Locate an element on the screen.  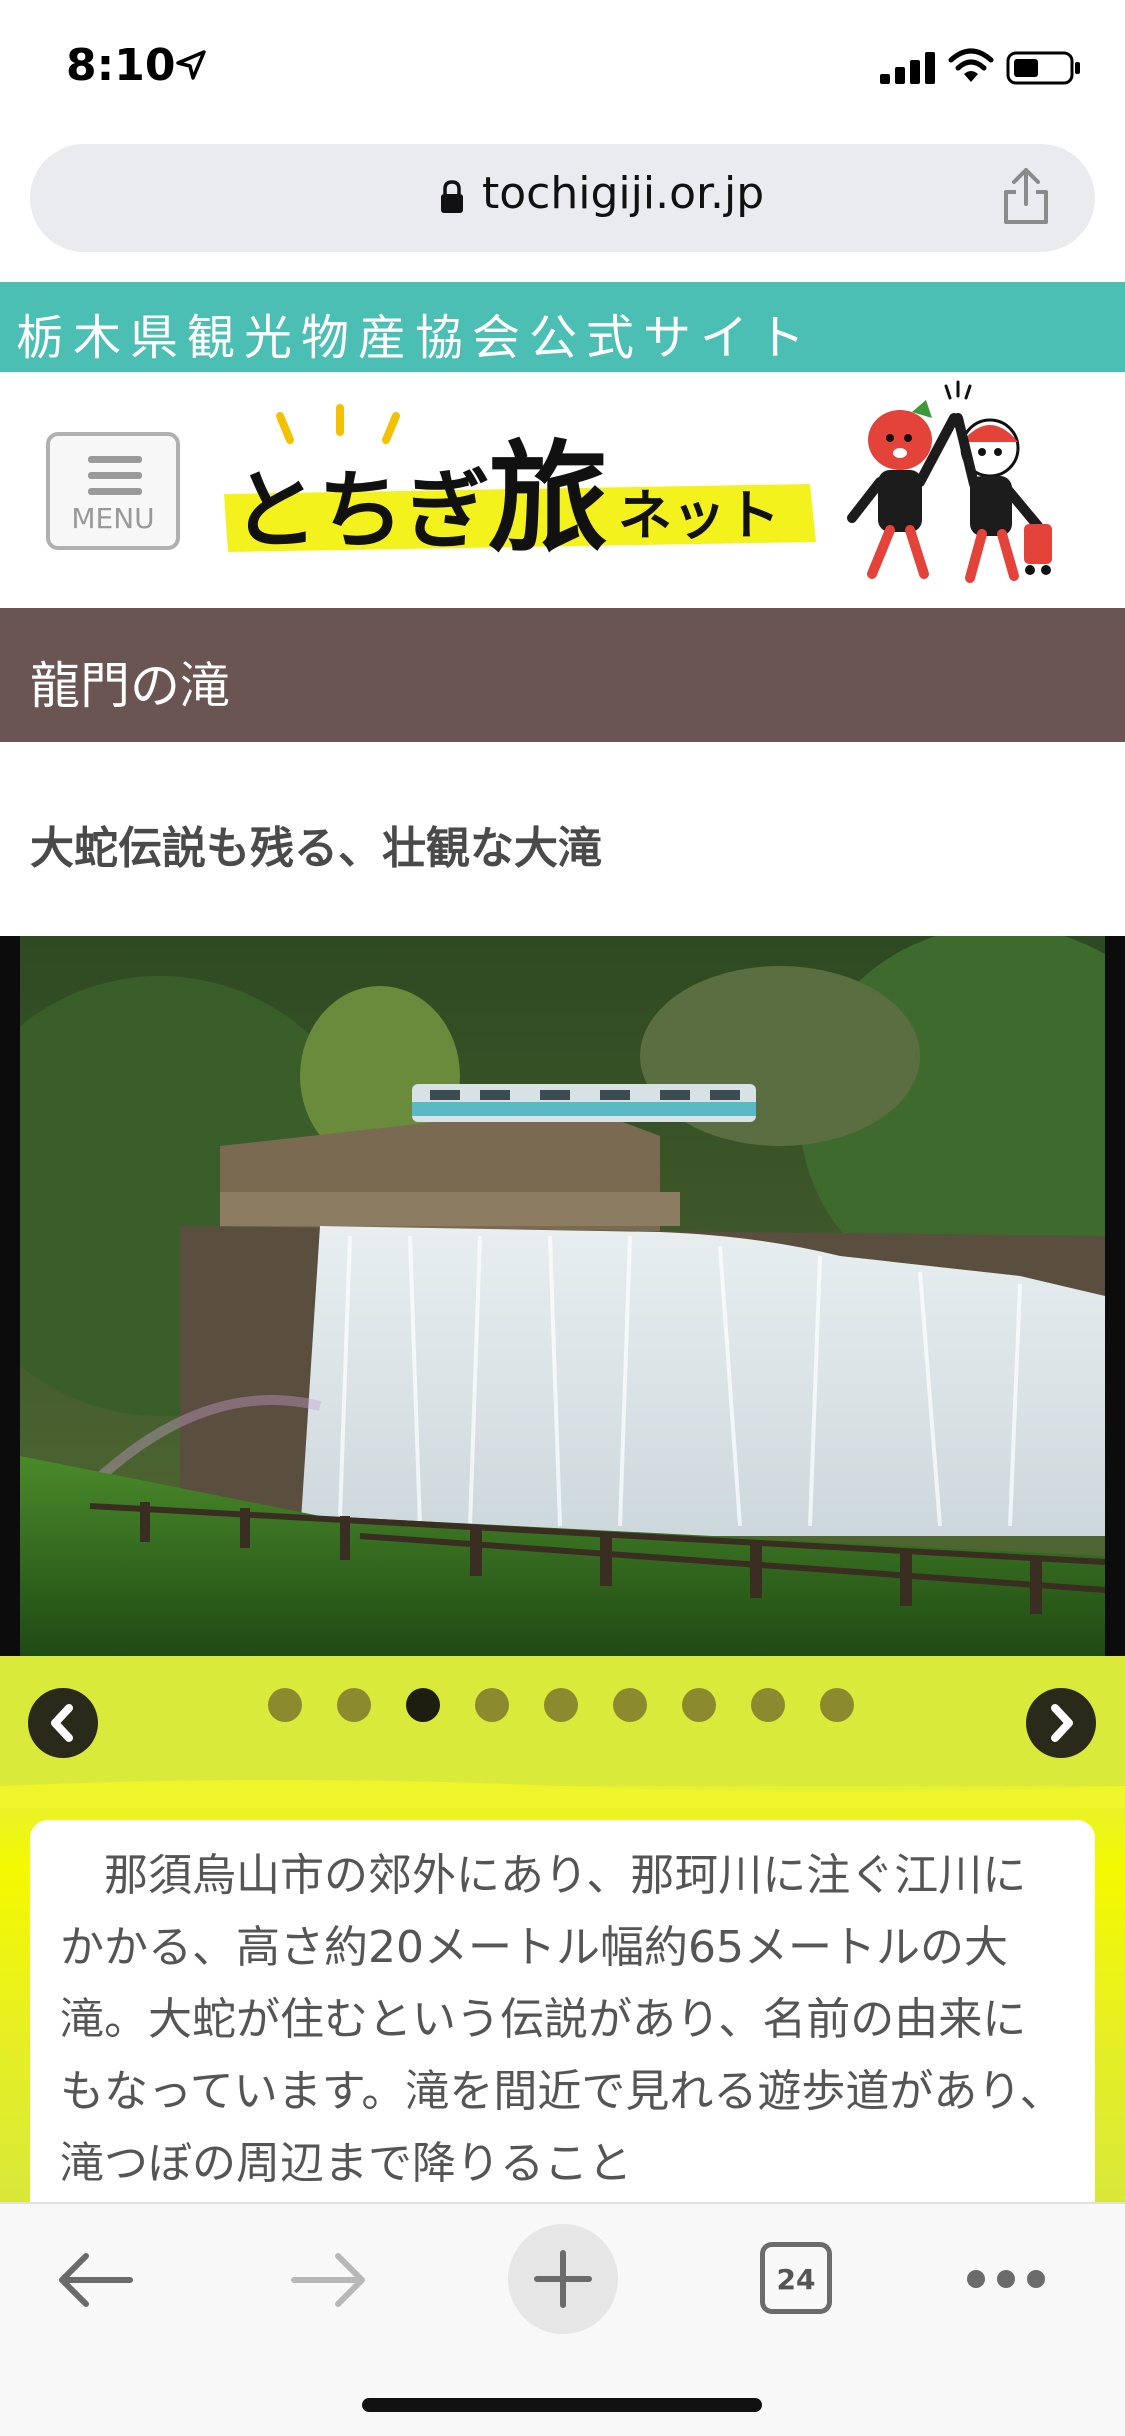
menu-button: MENU is located at coordinates (113, 491).